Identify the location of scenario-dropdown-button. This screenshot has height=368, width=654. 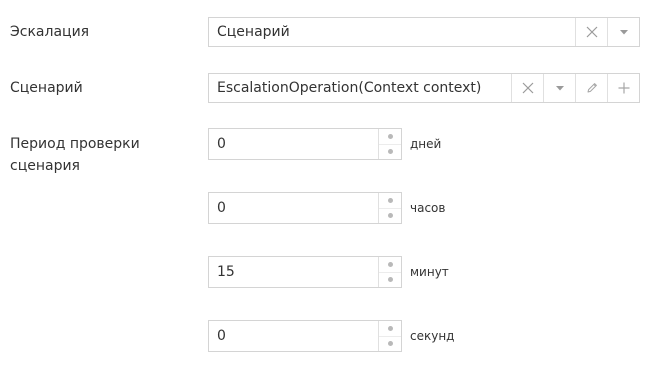
(559, 88).